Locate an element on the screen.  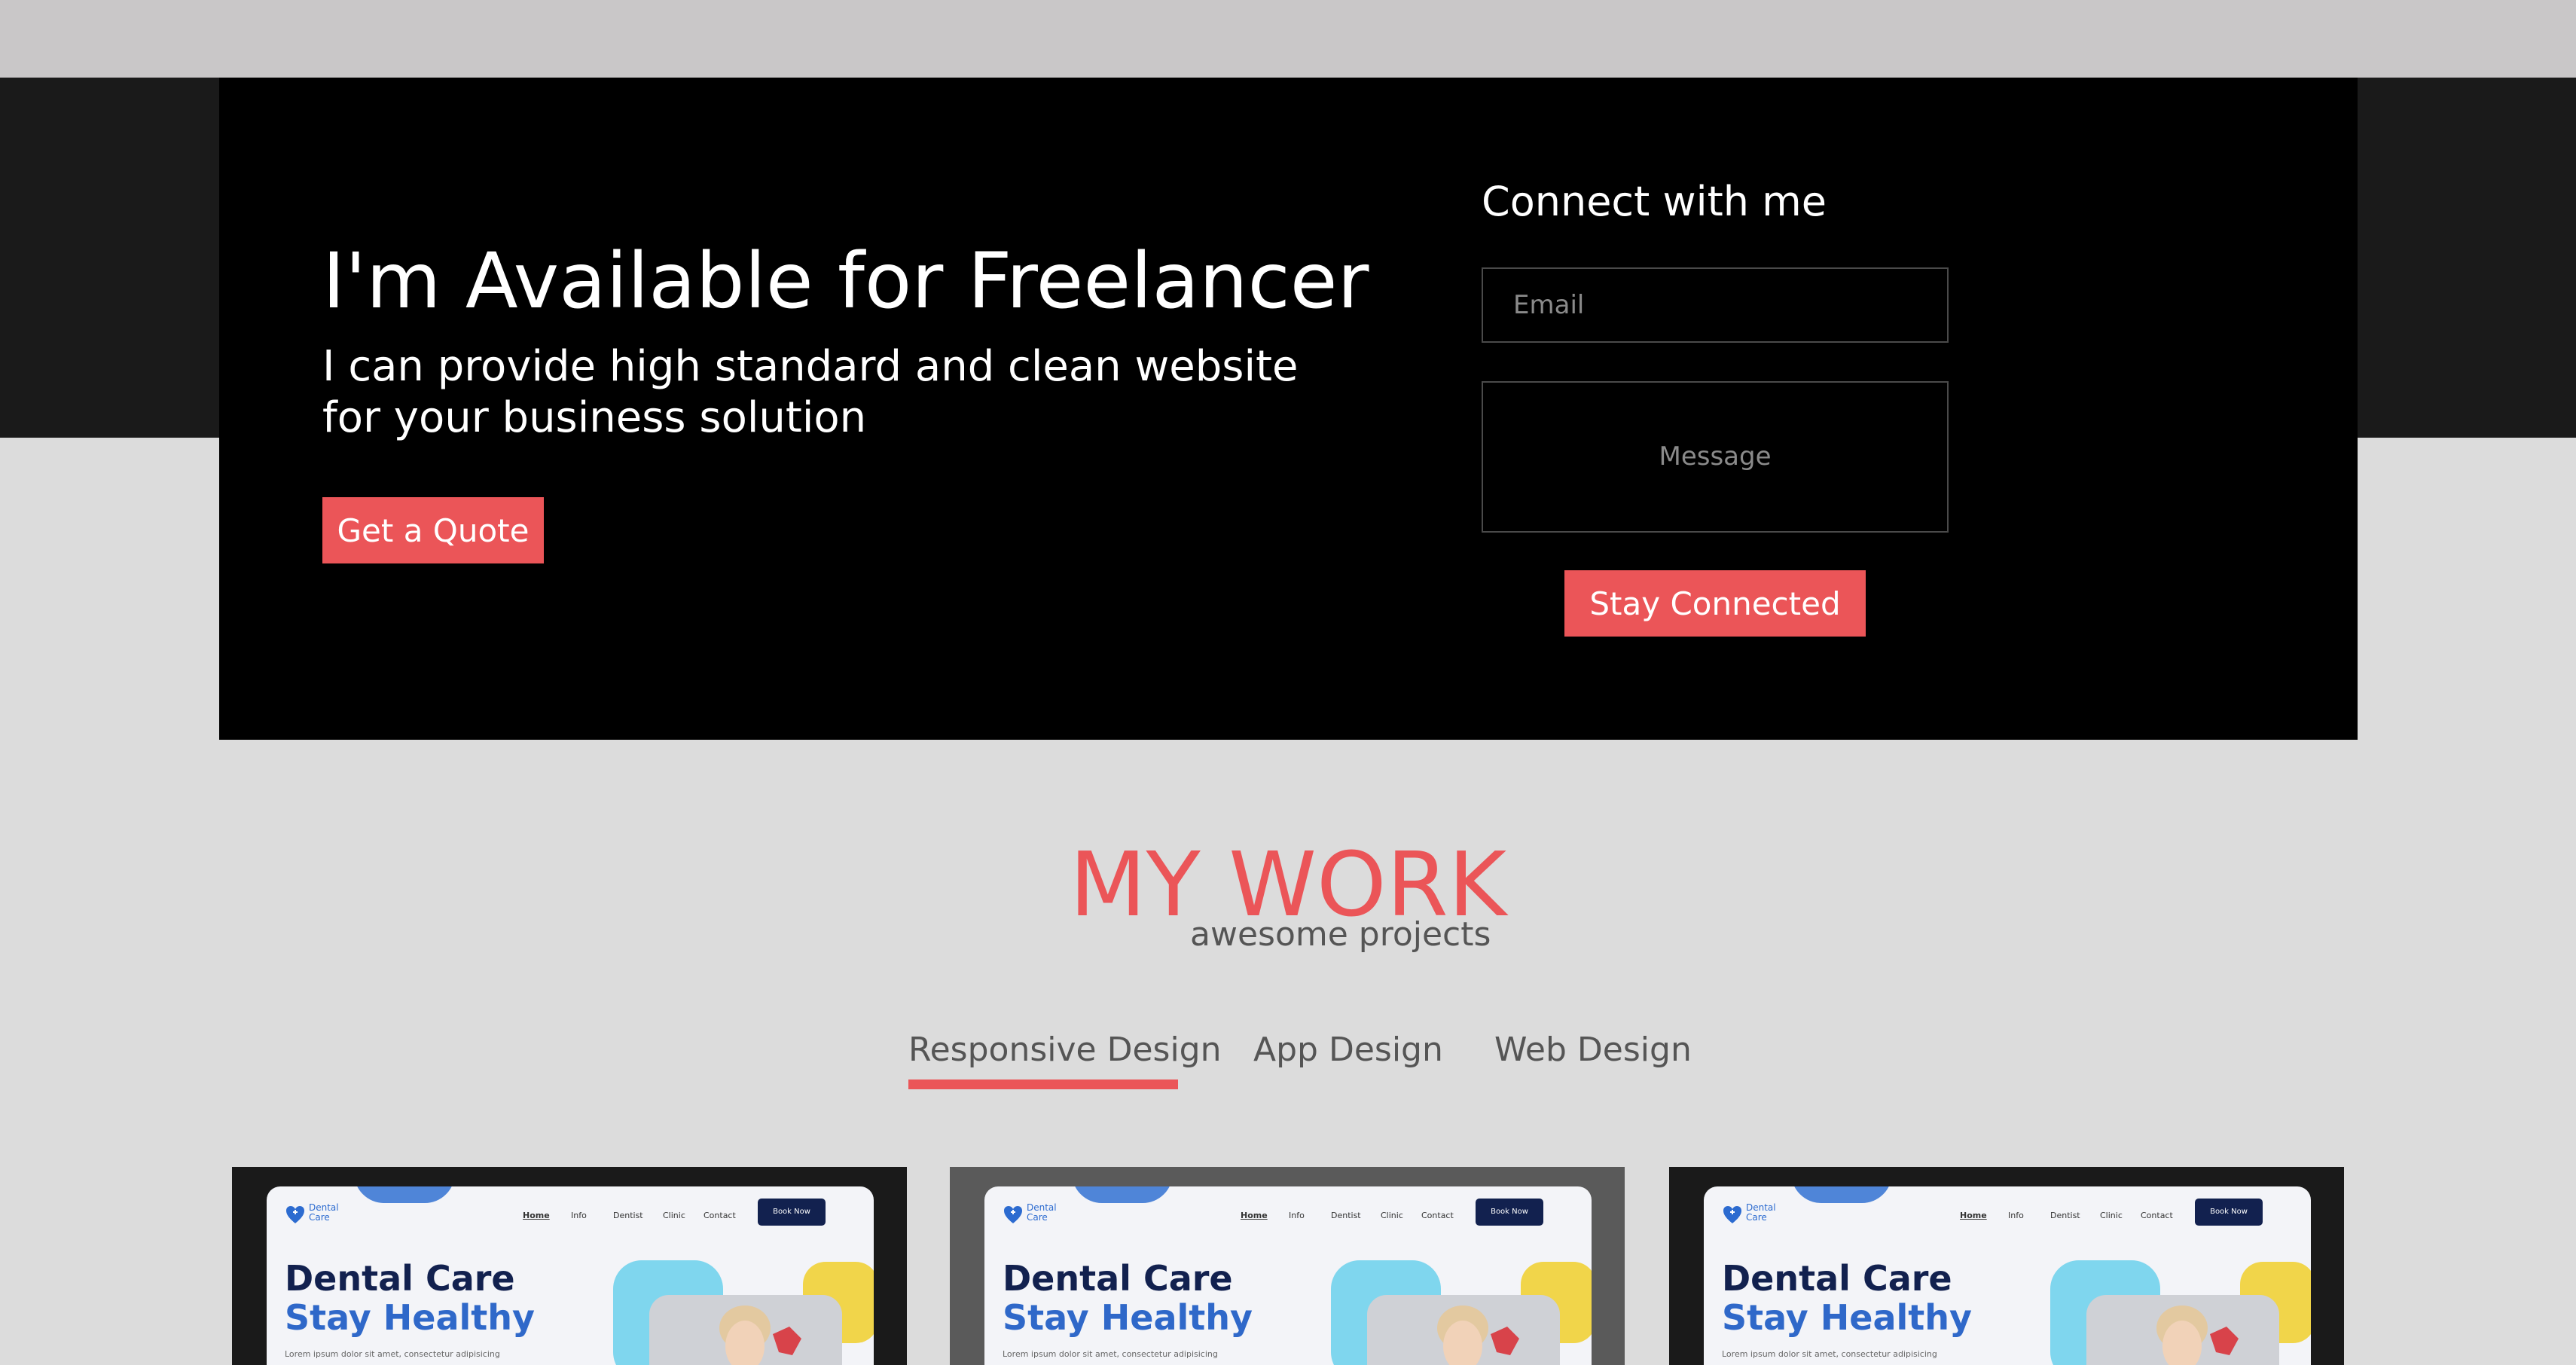
message-field is located at coordinates (1716, 457).